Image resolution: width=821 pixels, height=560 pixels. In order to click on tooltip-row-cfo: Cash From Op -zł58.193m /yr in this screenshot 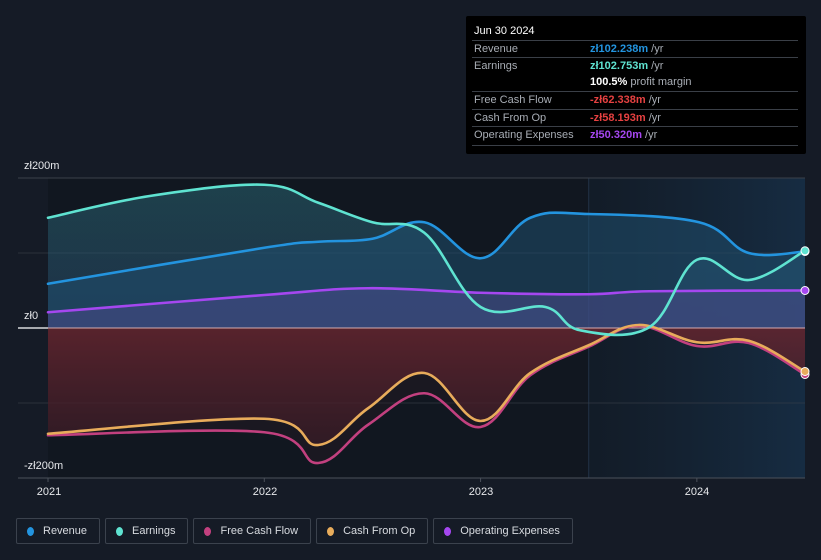, I will do `click(635, 118)`.